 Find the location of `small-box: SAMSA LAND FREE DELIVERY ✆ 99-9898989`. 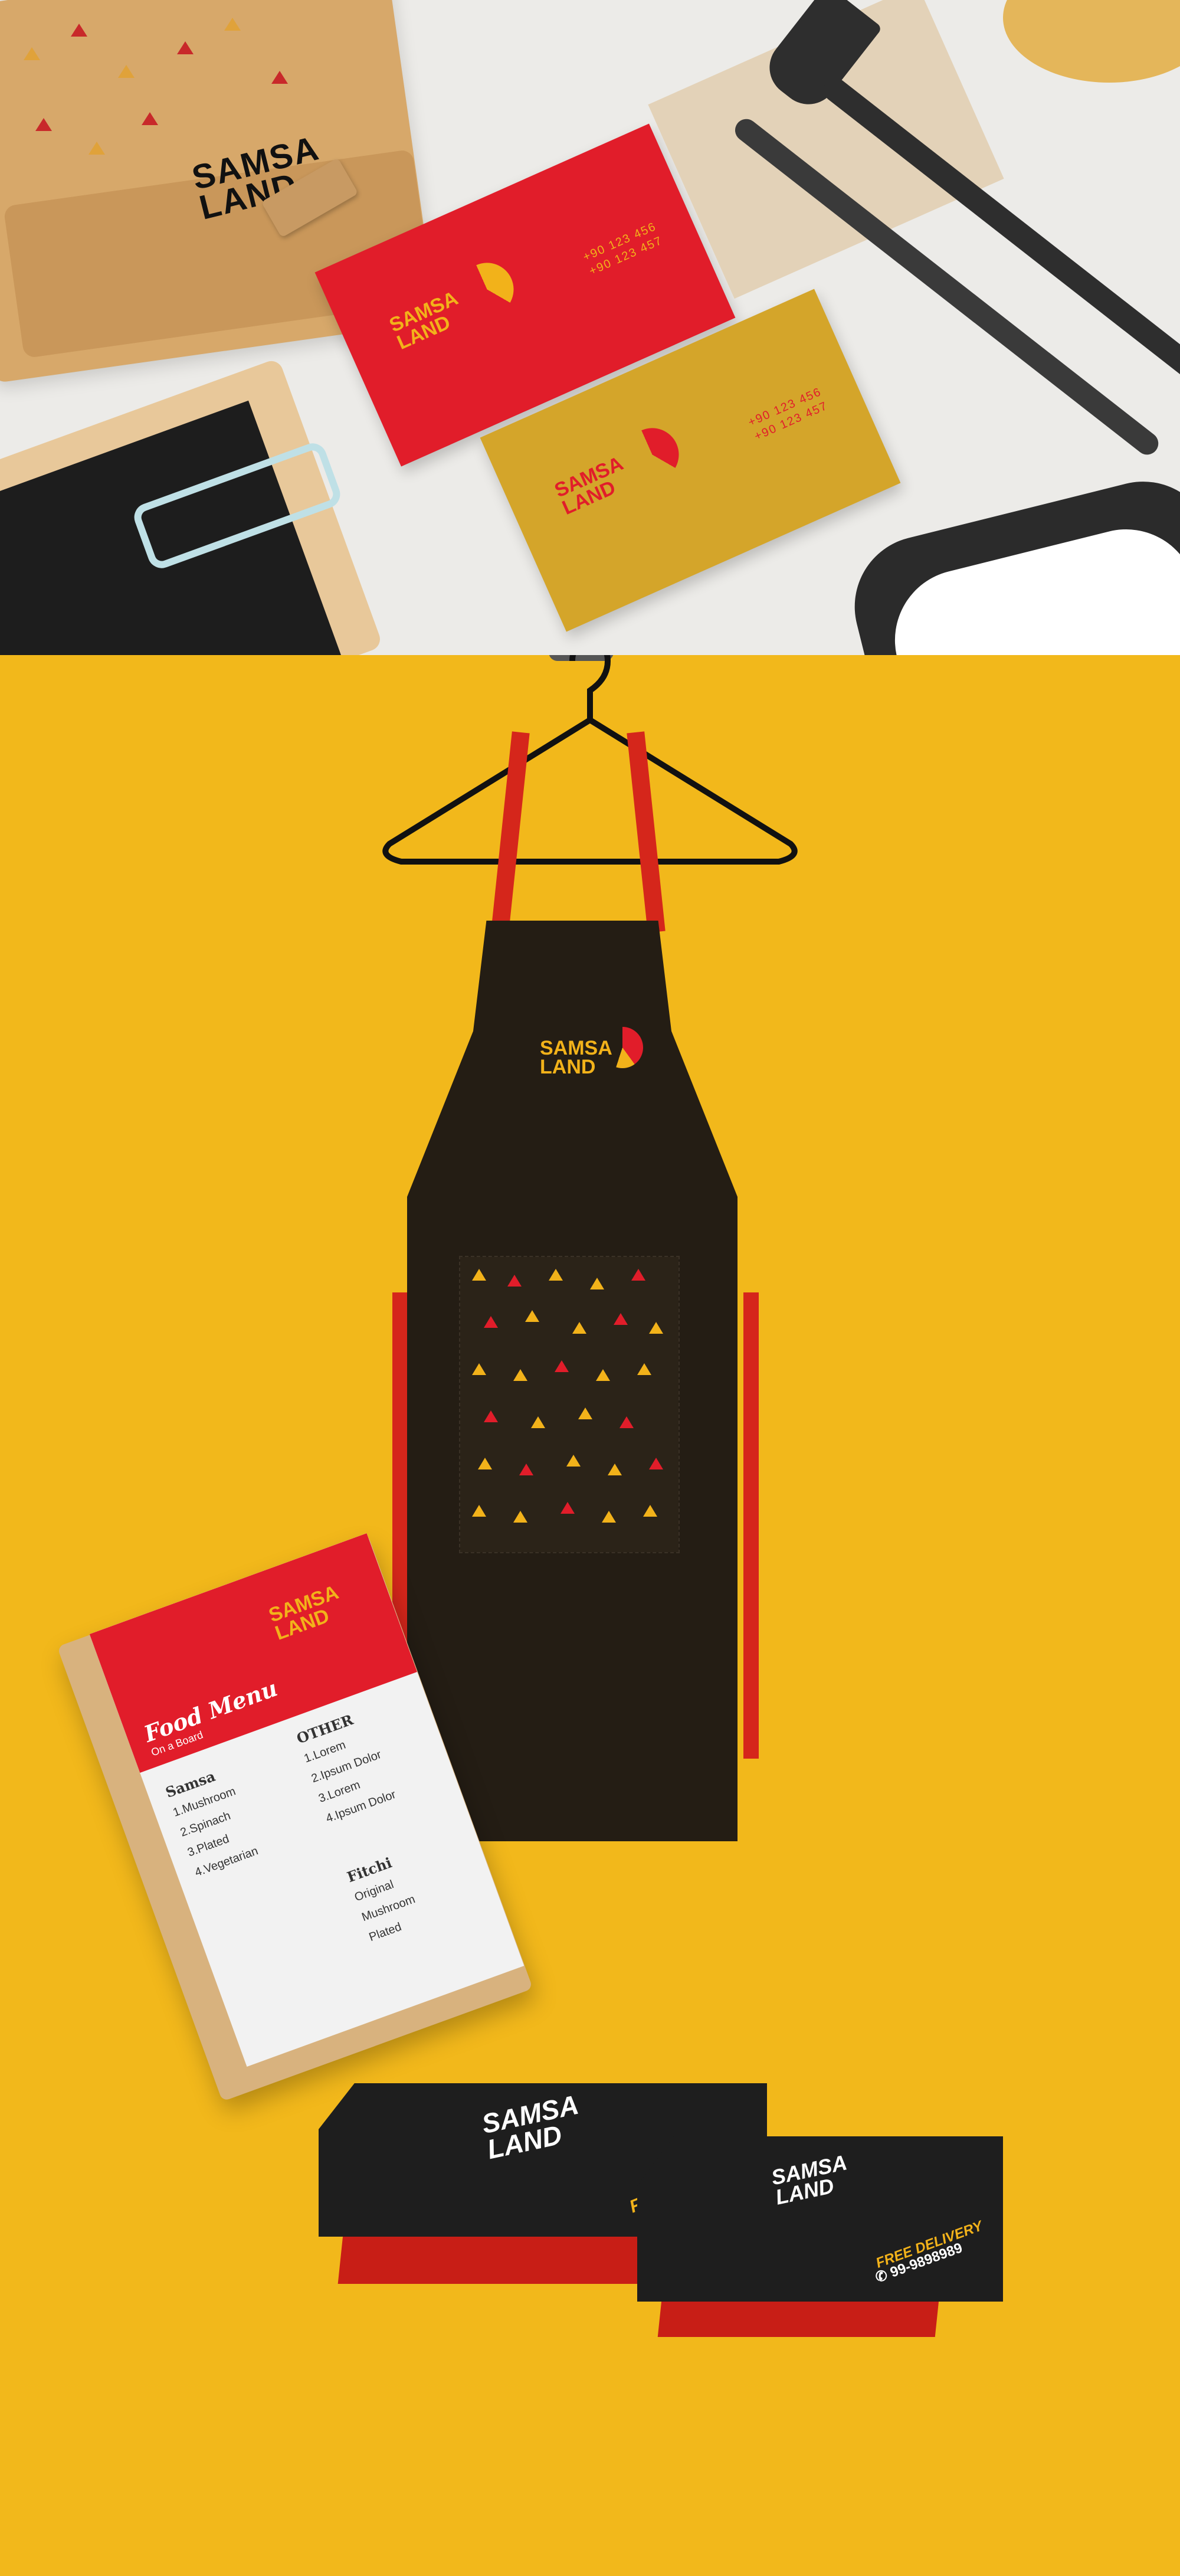

small-box: SAMSA LAND FREE DELIVERY ✆ 99-9898989 is located at coordinates (820, 2219).